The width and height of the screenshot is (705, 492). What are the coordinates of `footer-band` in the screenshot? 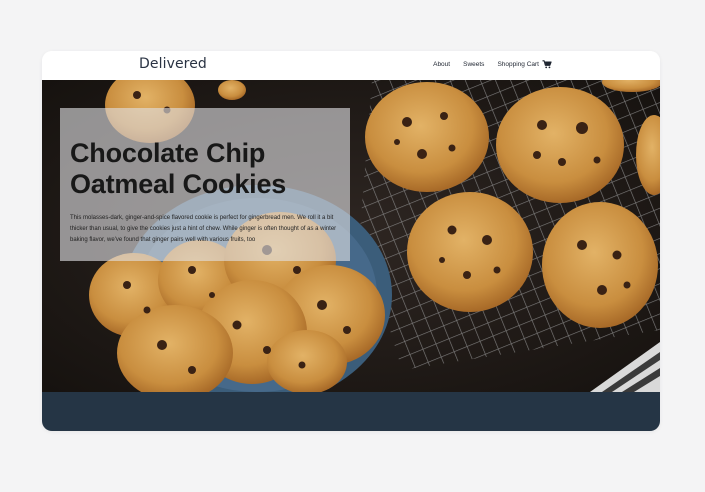 It's located at (351, 411).